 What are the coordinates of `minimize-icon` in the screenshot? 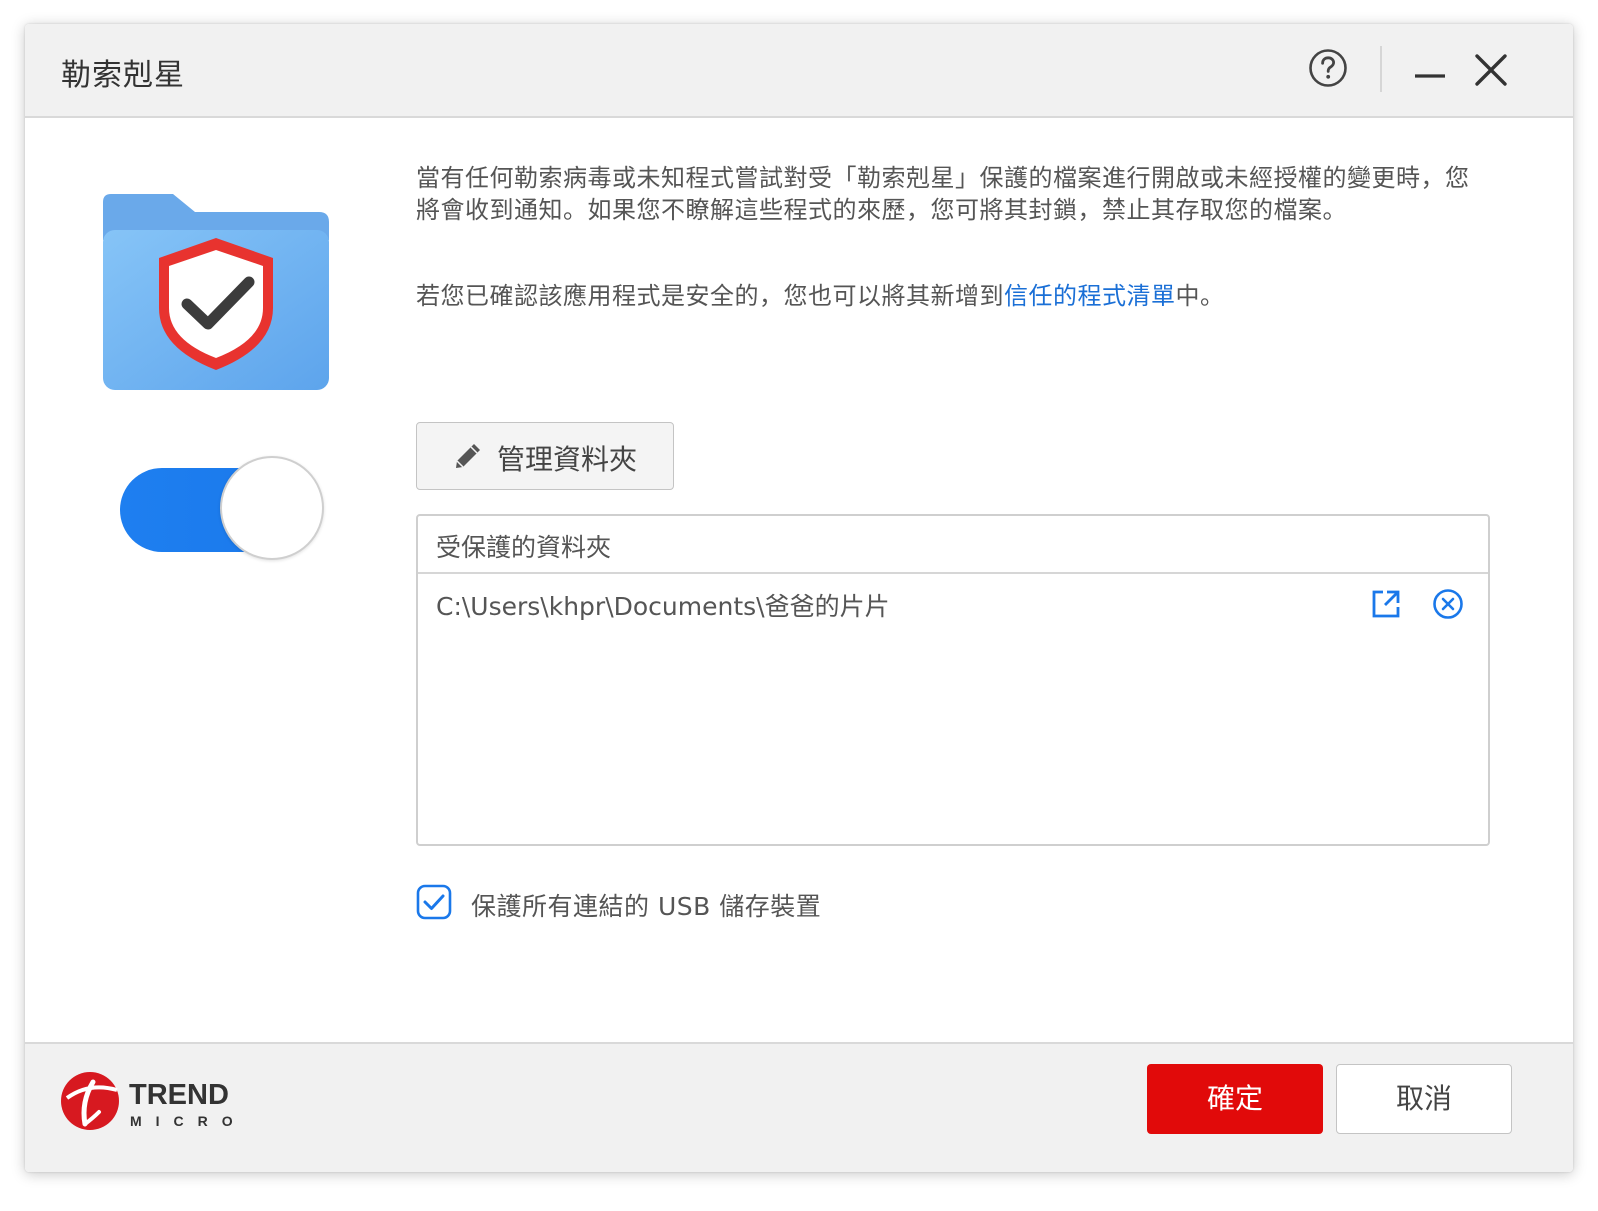 It's located at (1430, 71).